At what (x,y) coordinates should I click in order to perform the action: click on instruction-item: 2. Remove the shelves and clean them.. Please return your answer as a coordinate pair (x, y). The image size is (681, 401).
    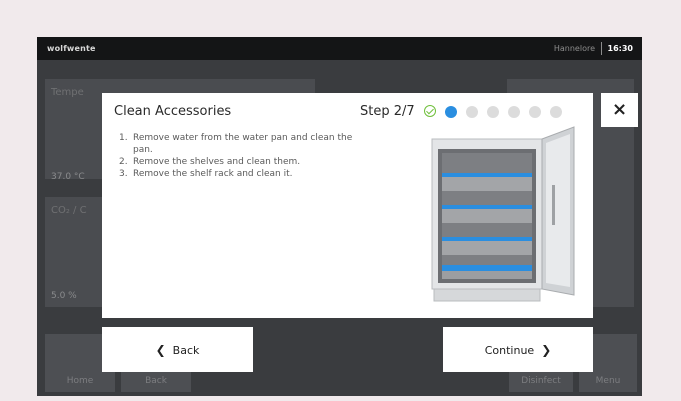
    Looking at the image, I should click on (244, 162).